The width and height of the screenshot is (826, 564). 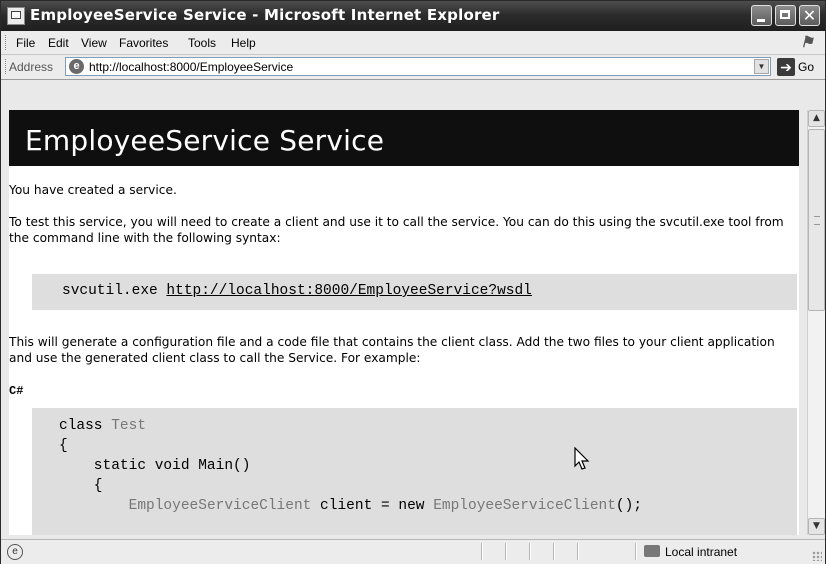 I want to click on command-tool: svcutil.exe, so click(x=114, y=291).